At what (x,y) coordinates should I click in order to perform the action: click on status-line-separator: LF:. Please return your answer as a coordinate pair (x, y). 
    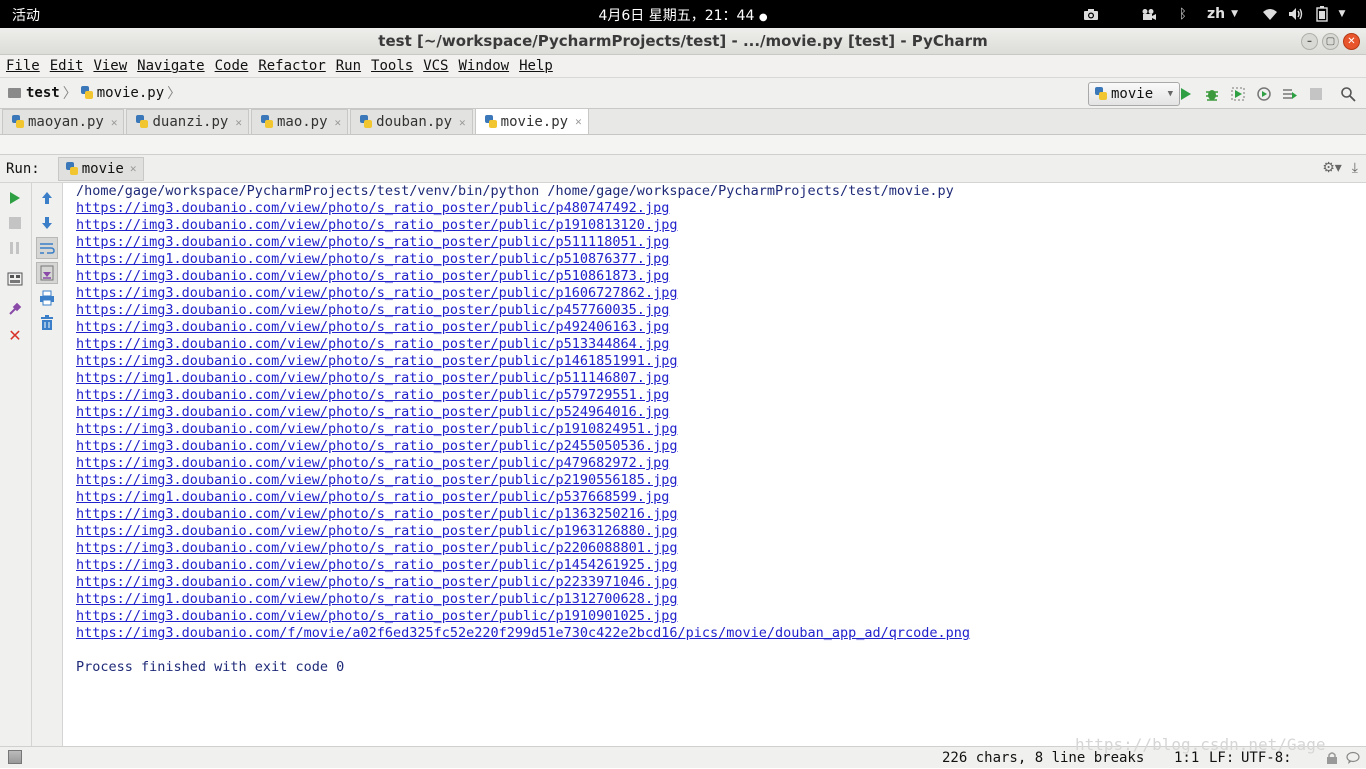
    Looking at the image, I should click on (1221, 758).